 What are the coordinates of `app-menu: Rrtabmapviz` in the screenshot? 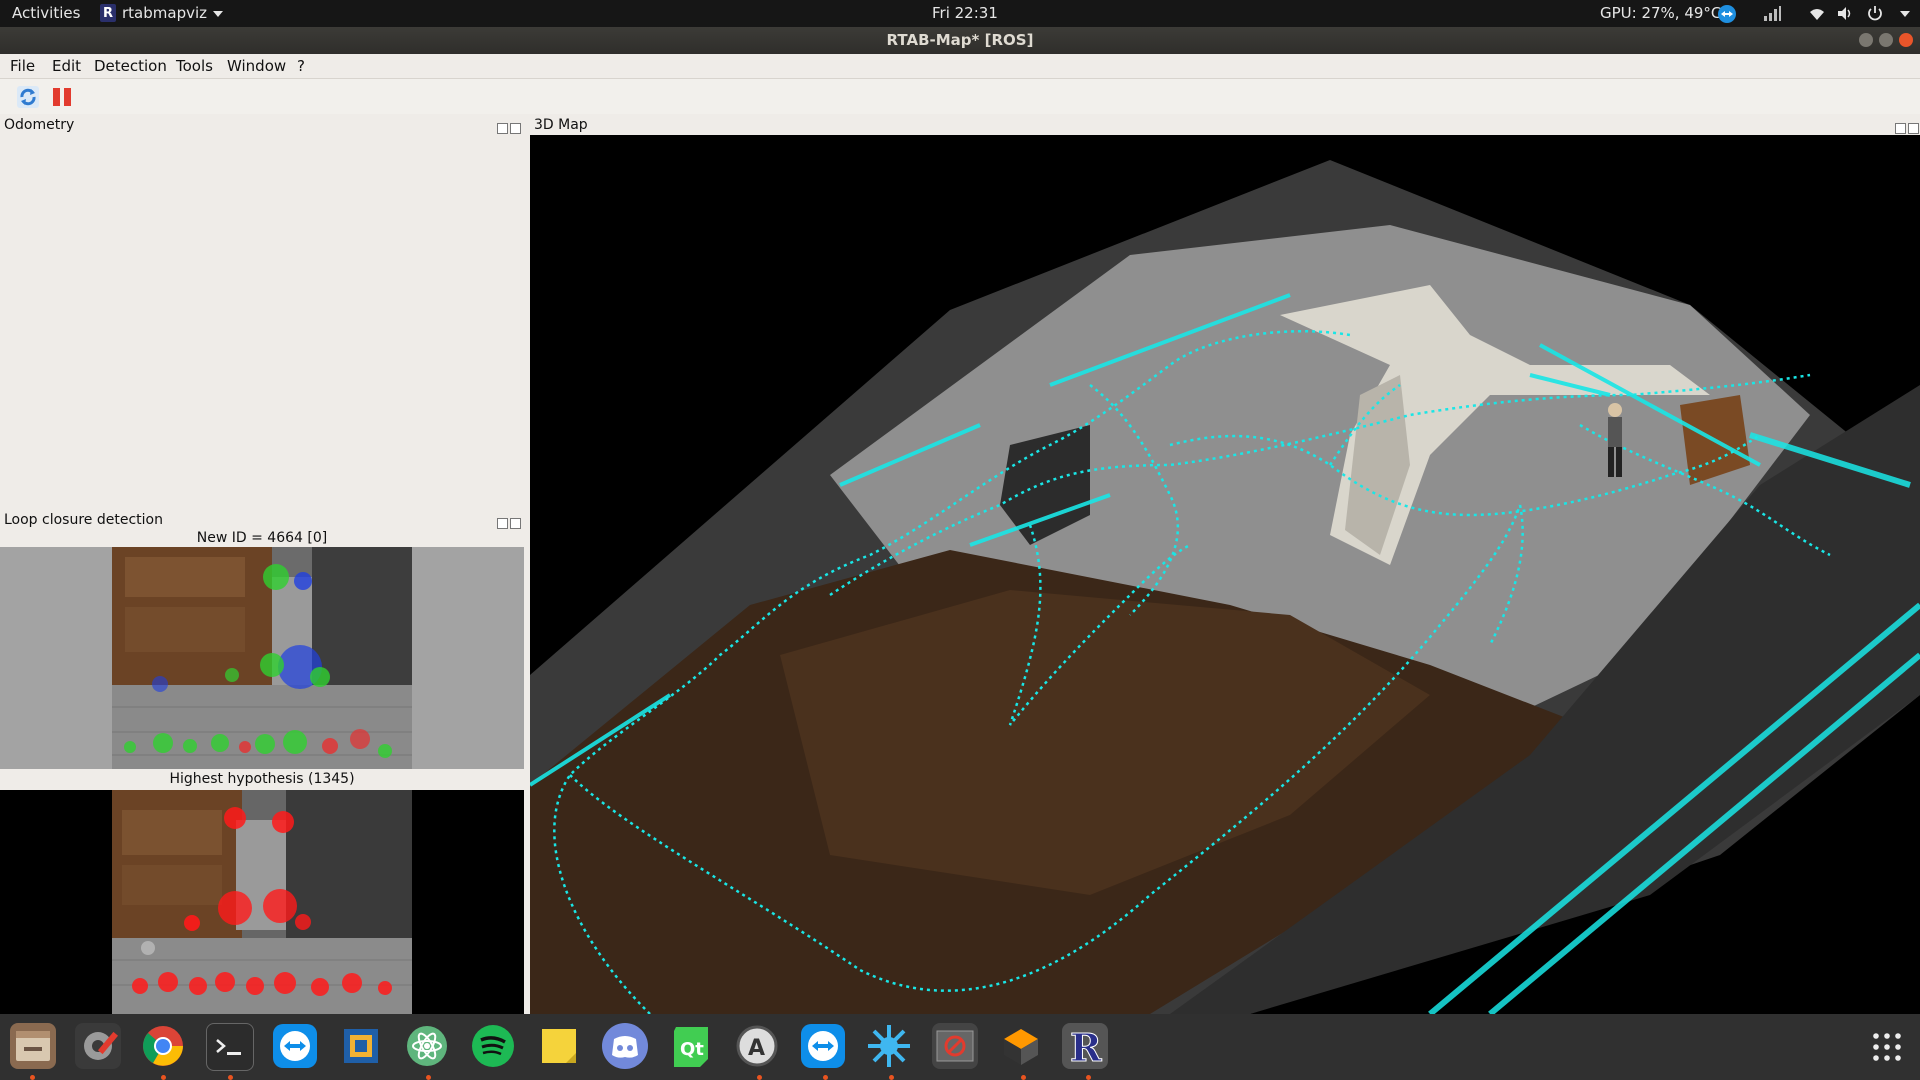 It's located at (162, 13).